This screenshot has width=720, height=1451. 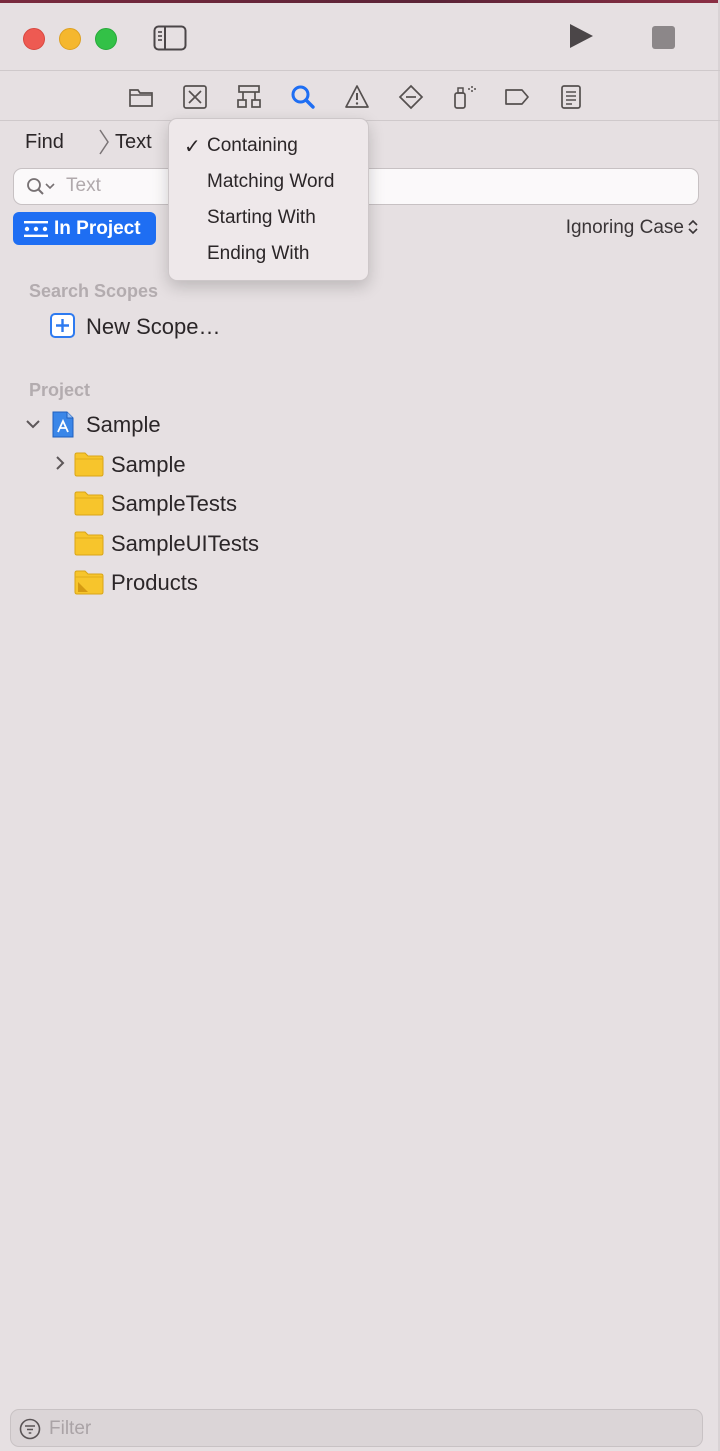 What do you see at coordinates (89, 582) in the screenshot?
I see `products-folder-icon` at bounding box center [89, 582].